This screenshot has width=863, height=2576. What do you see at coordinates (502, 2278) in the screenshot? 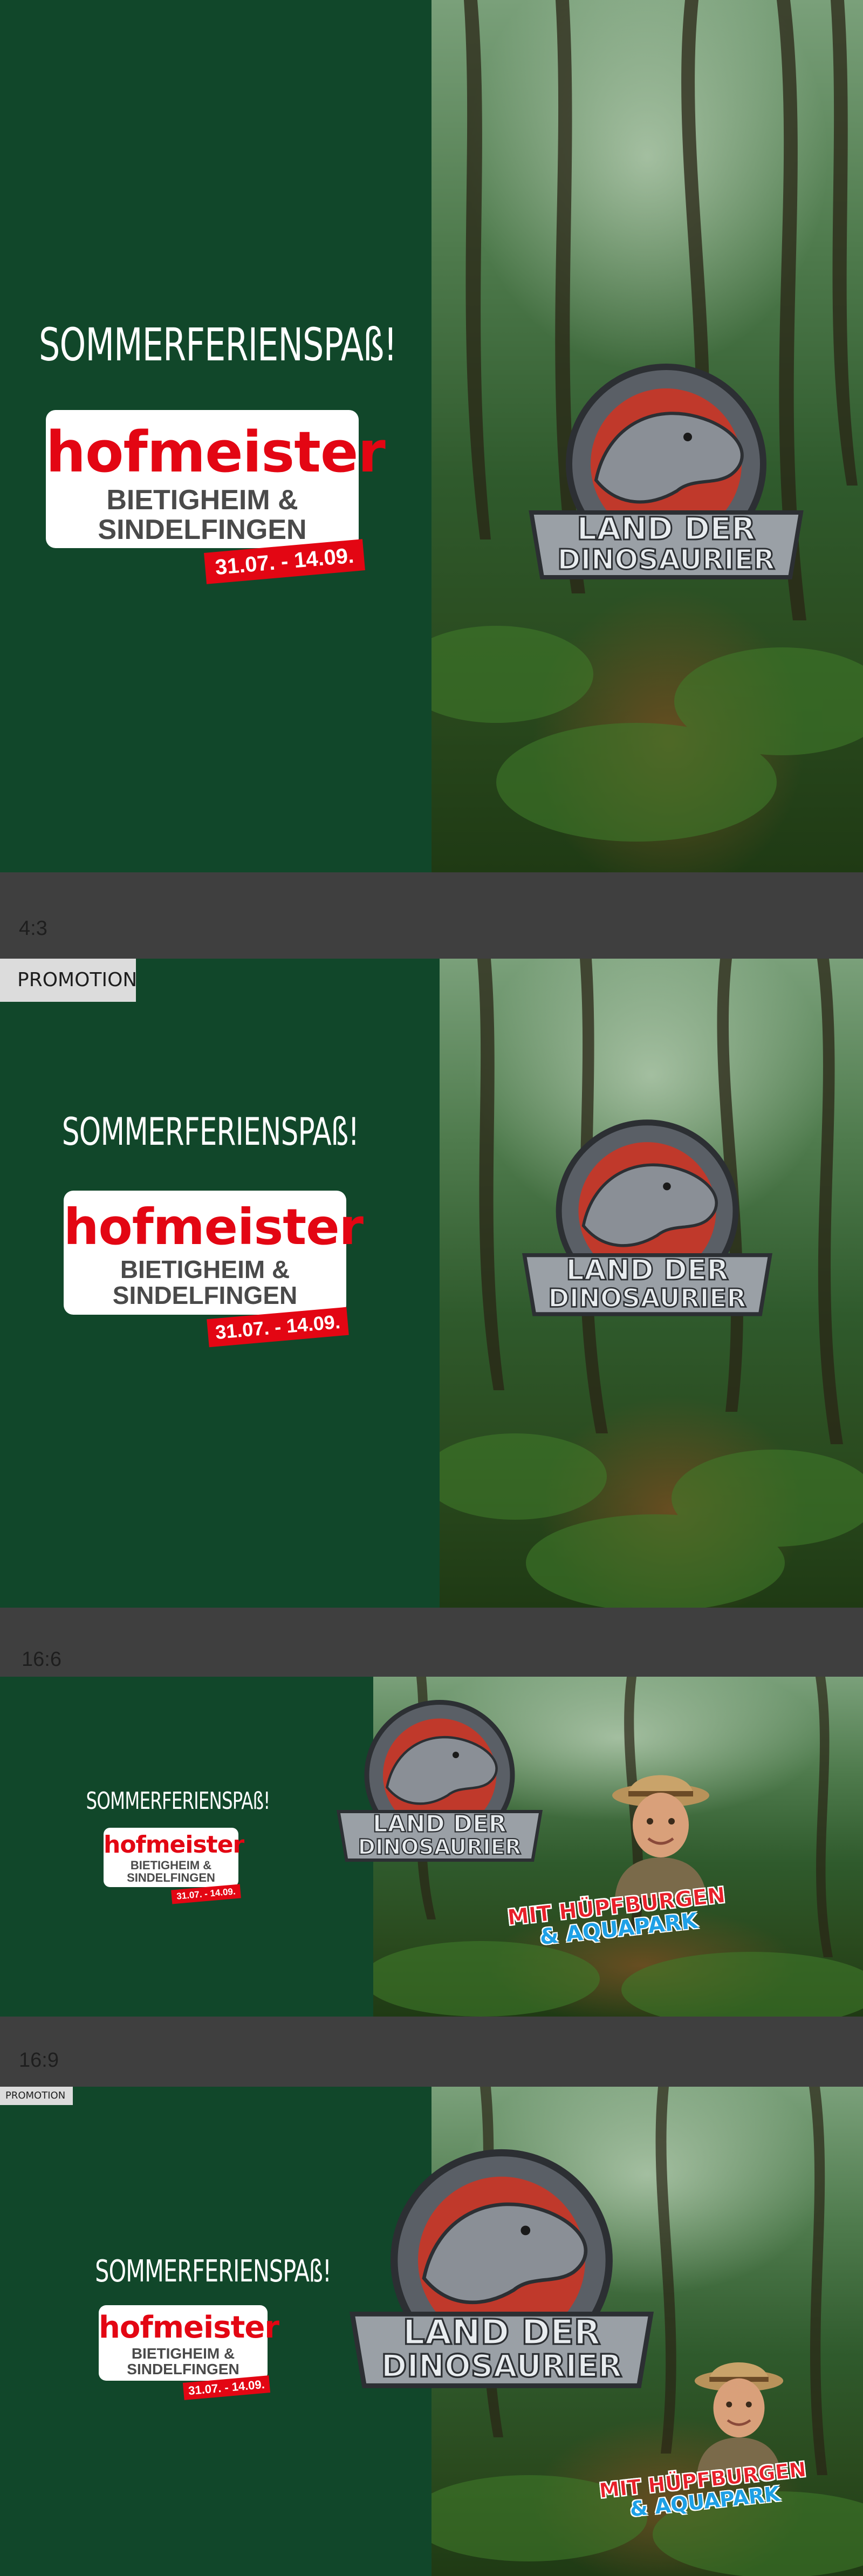
I see `banner-4-land-der-dinosaurier-logo: LAND DER DINOSAURIER` at bounding box center [502, 2278].